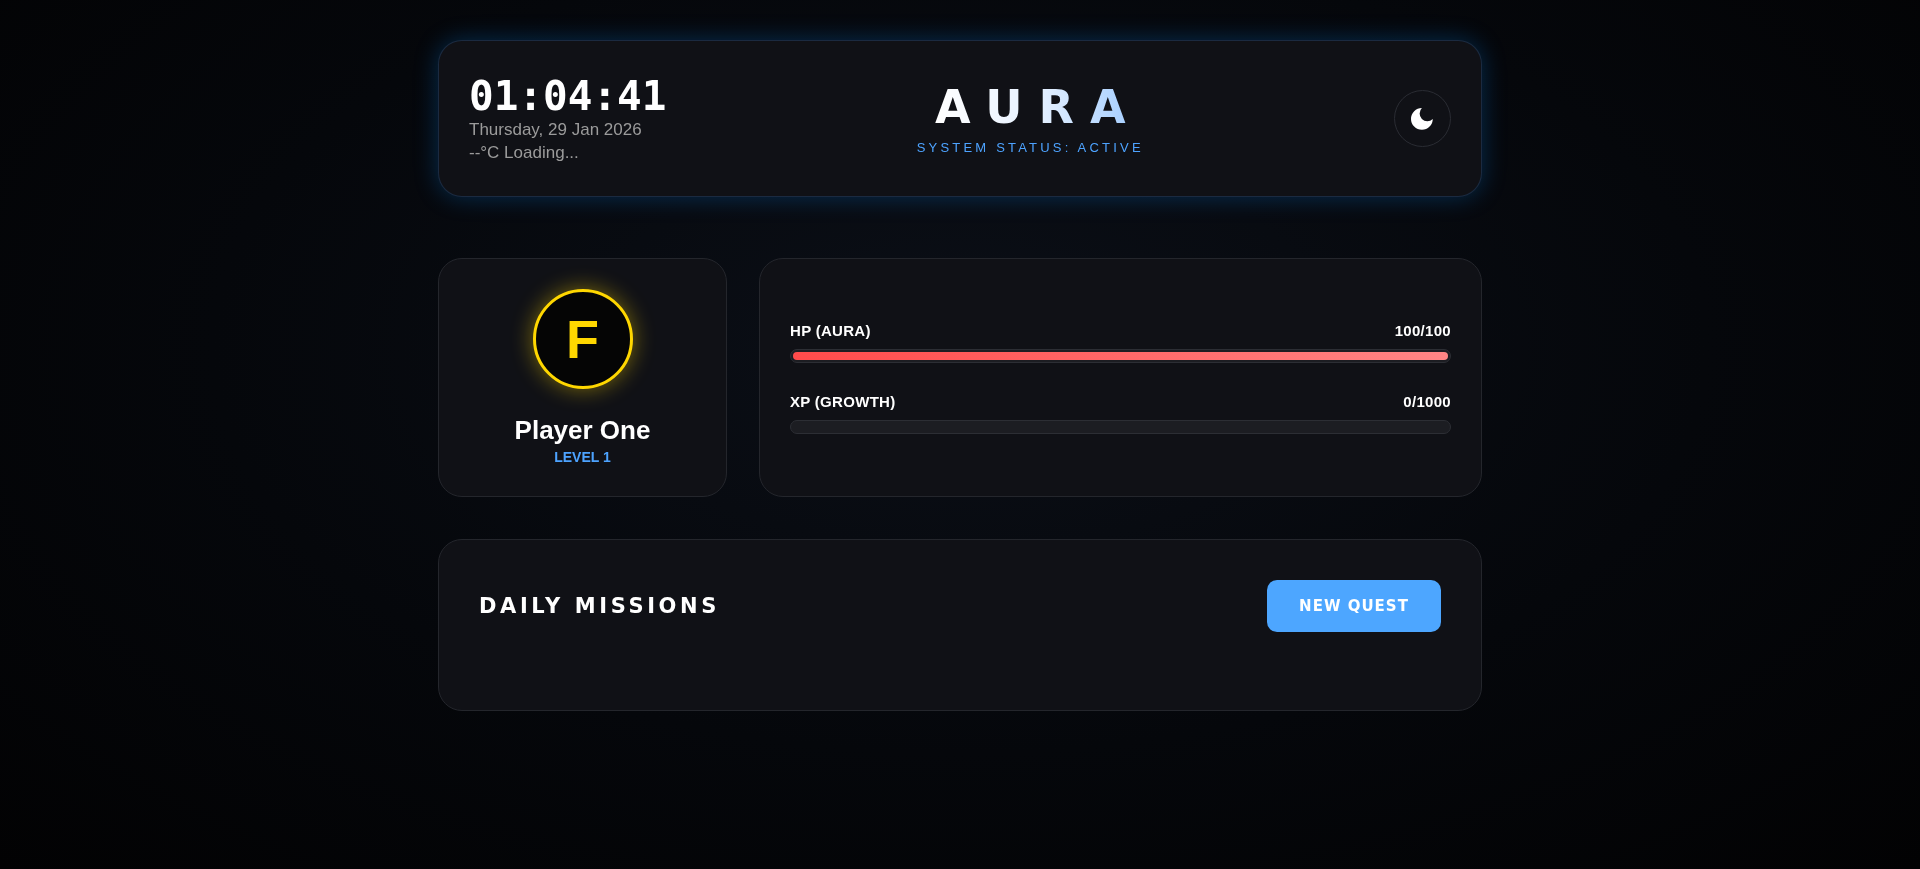  What do you see at coordinates (830, 330) in the screenshot?
I see `stat-label: HP (AURA)` at bounding box center [830, 330].